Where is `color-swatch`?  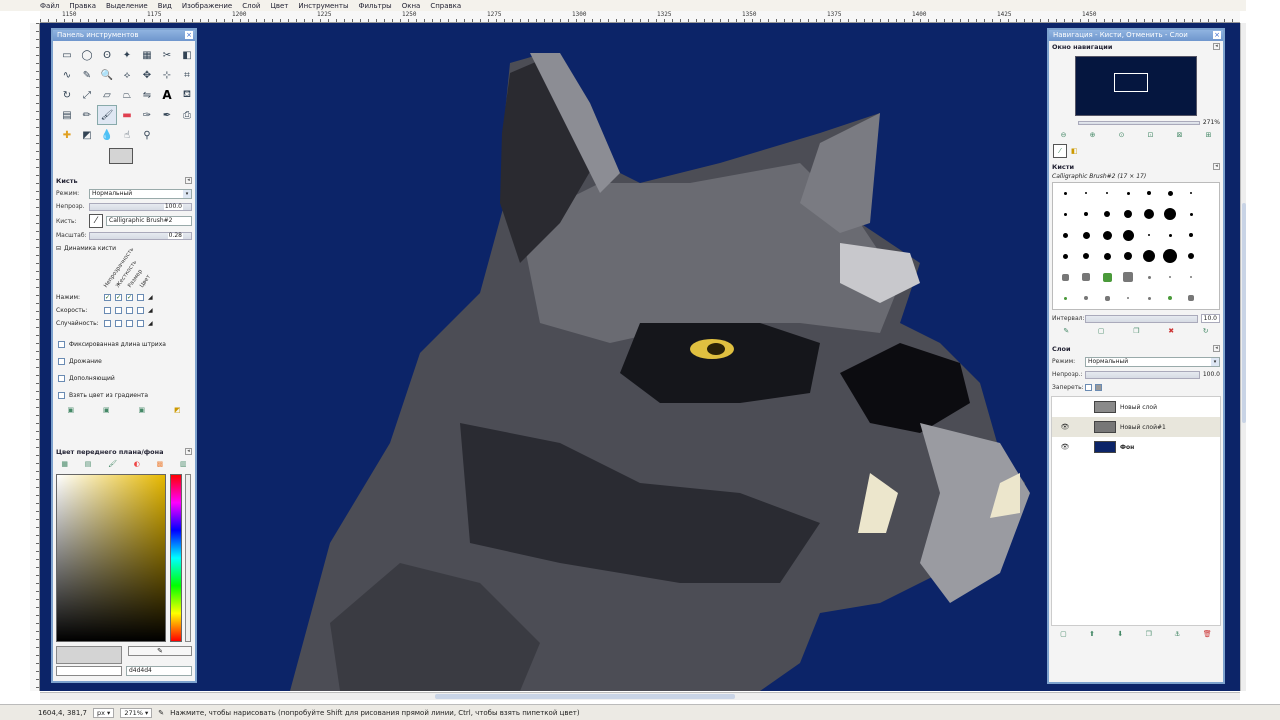 color-swatch is located at coordinates (126, 160).